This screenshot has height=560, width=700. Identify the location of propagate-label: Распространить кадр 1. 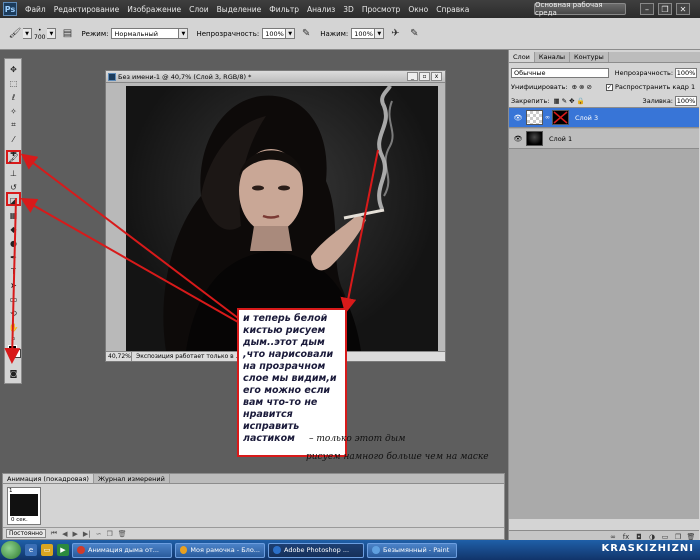
(655, 87).